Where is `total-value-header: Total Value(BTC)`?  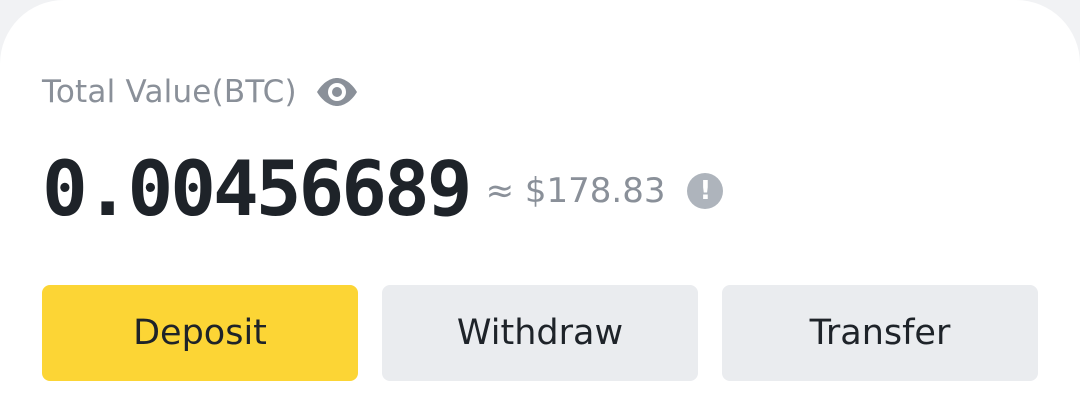
total-value-header: Total Value(BTC) is located at coordinates (200, 92).